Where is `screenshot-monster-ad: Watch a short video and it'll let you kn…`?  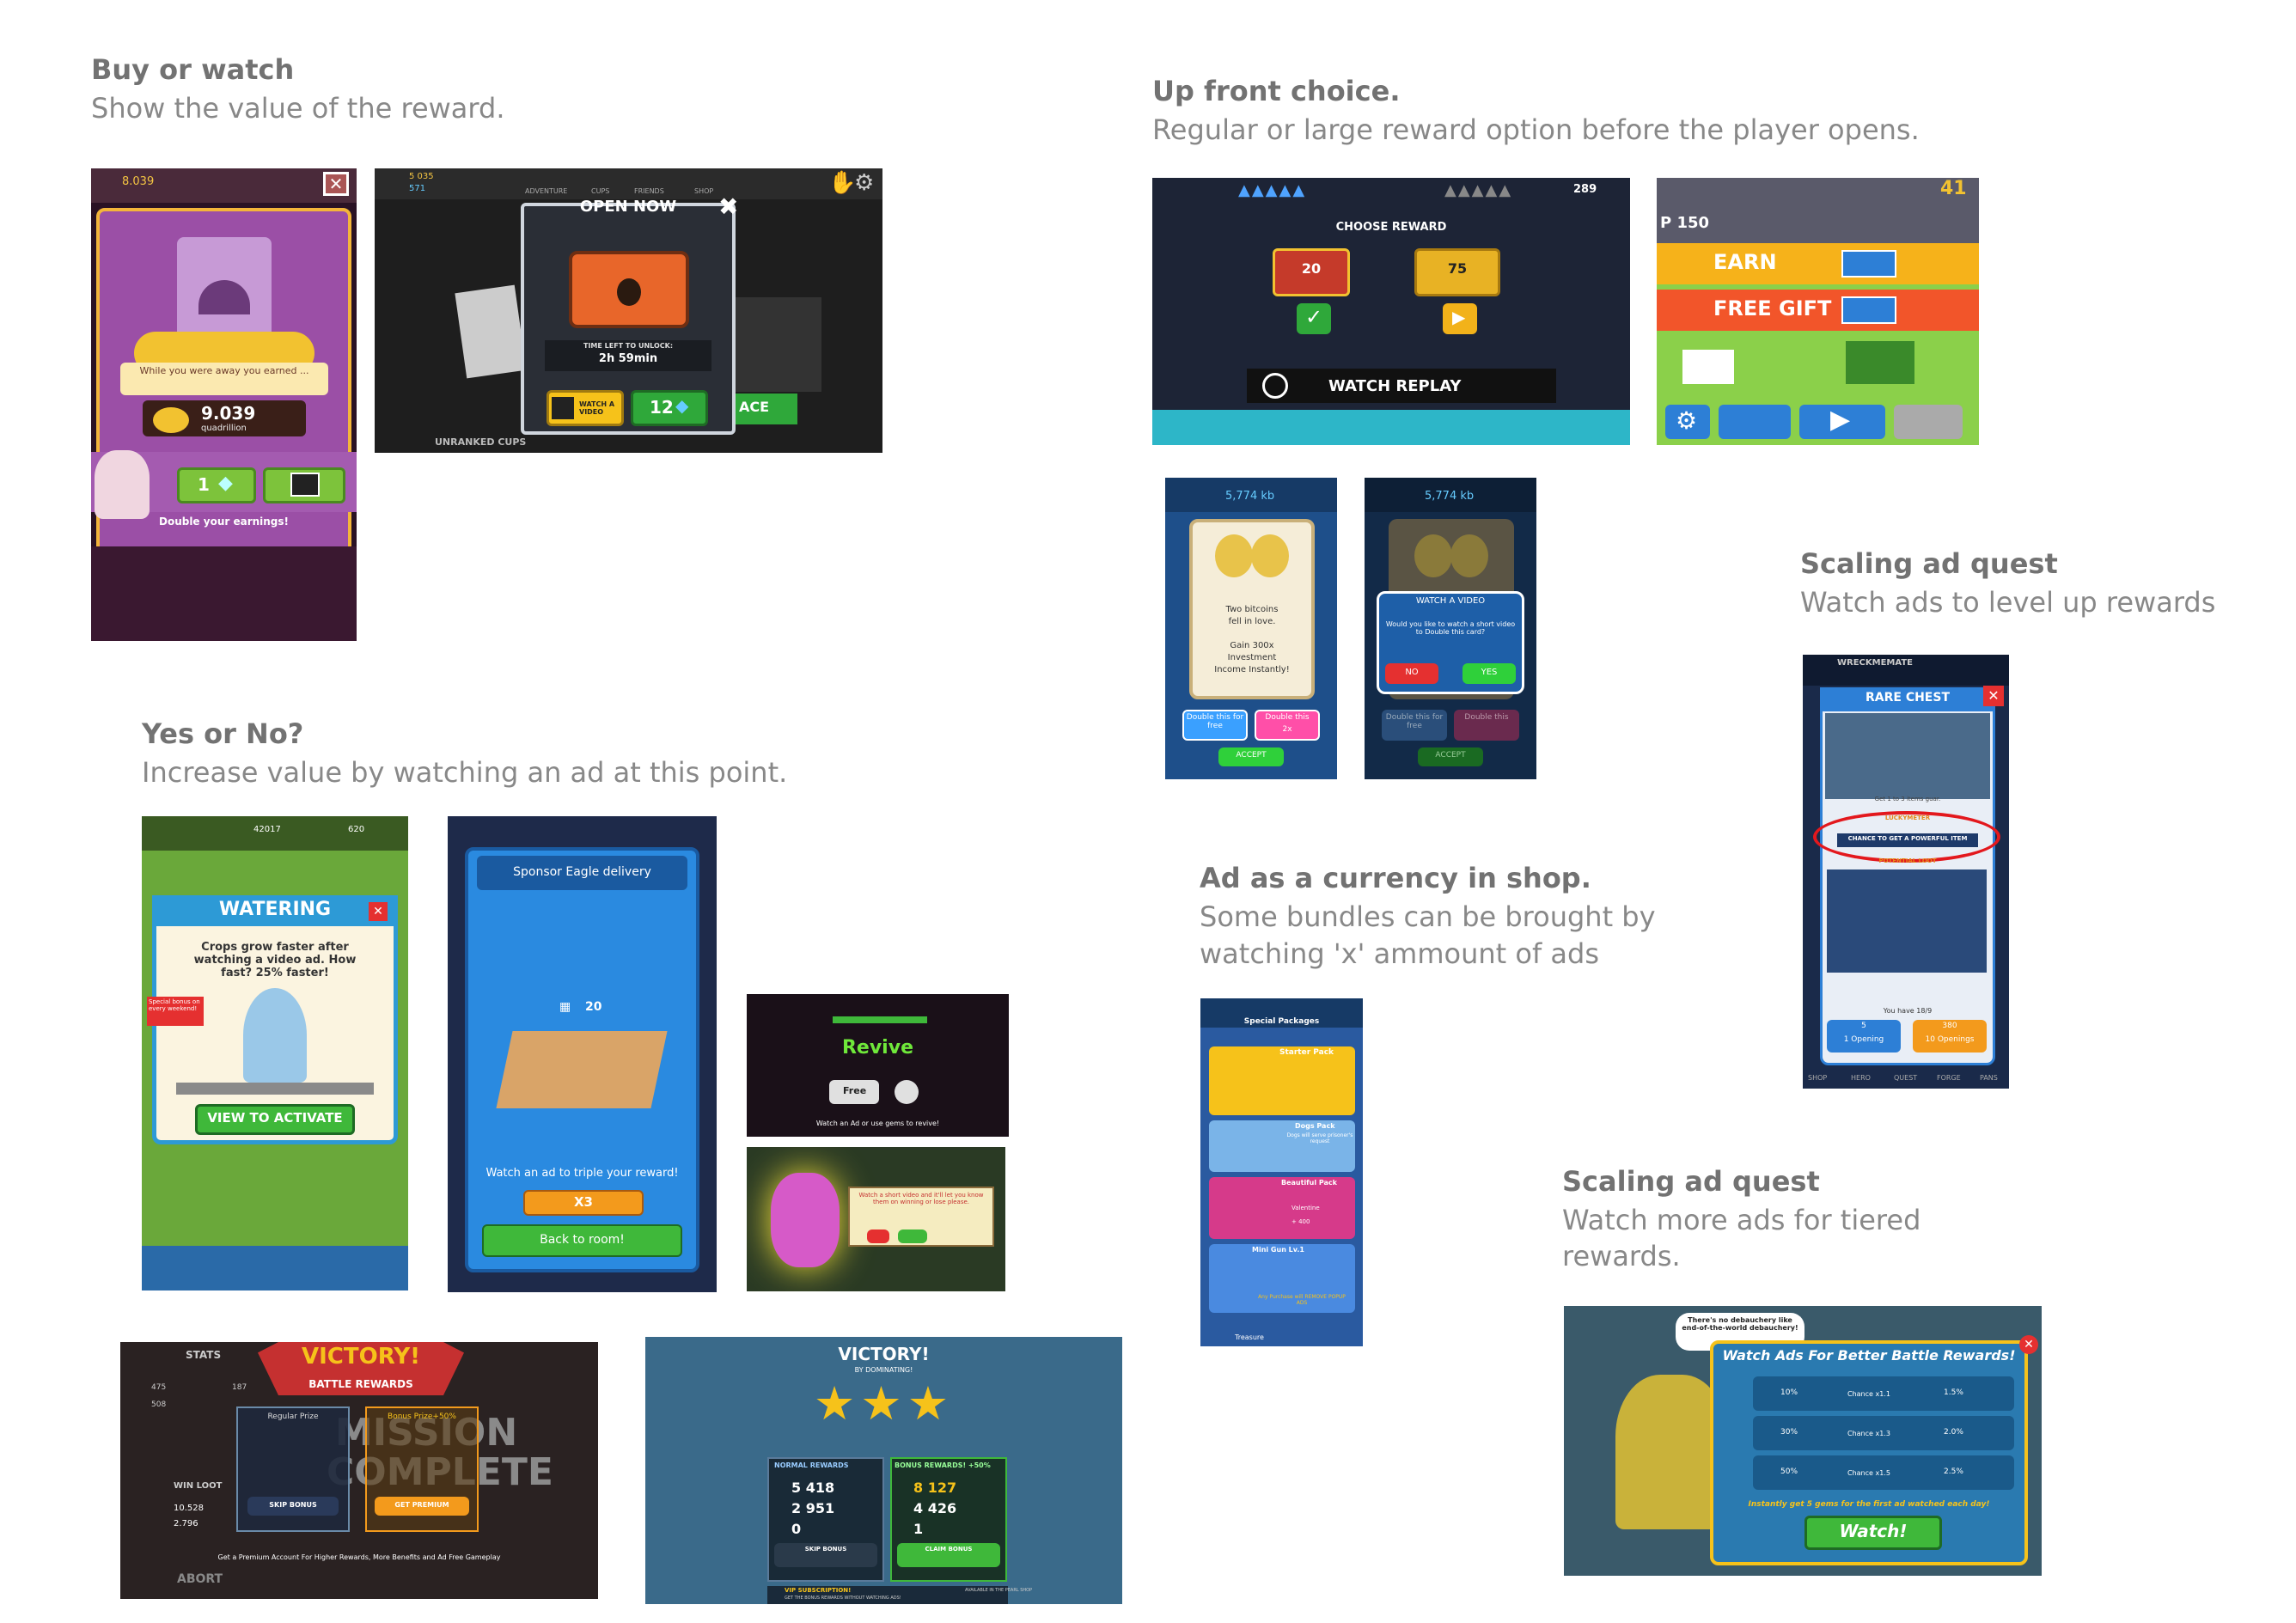
screenshot-monster-ad: Watch a short video and it'll let you kn… is located at coordinates (876, 1219).